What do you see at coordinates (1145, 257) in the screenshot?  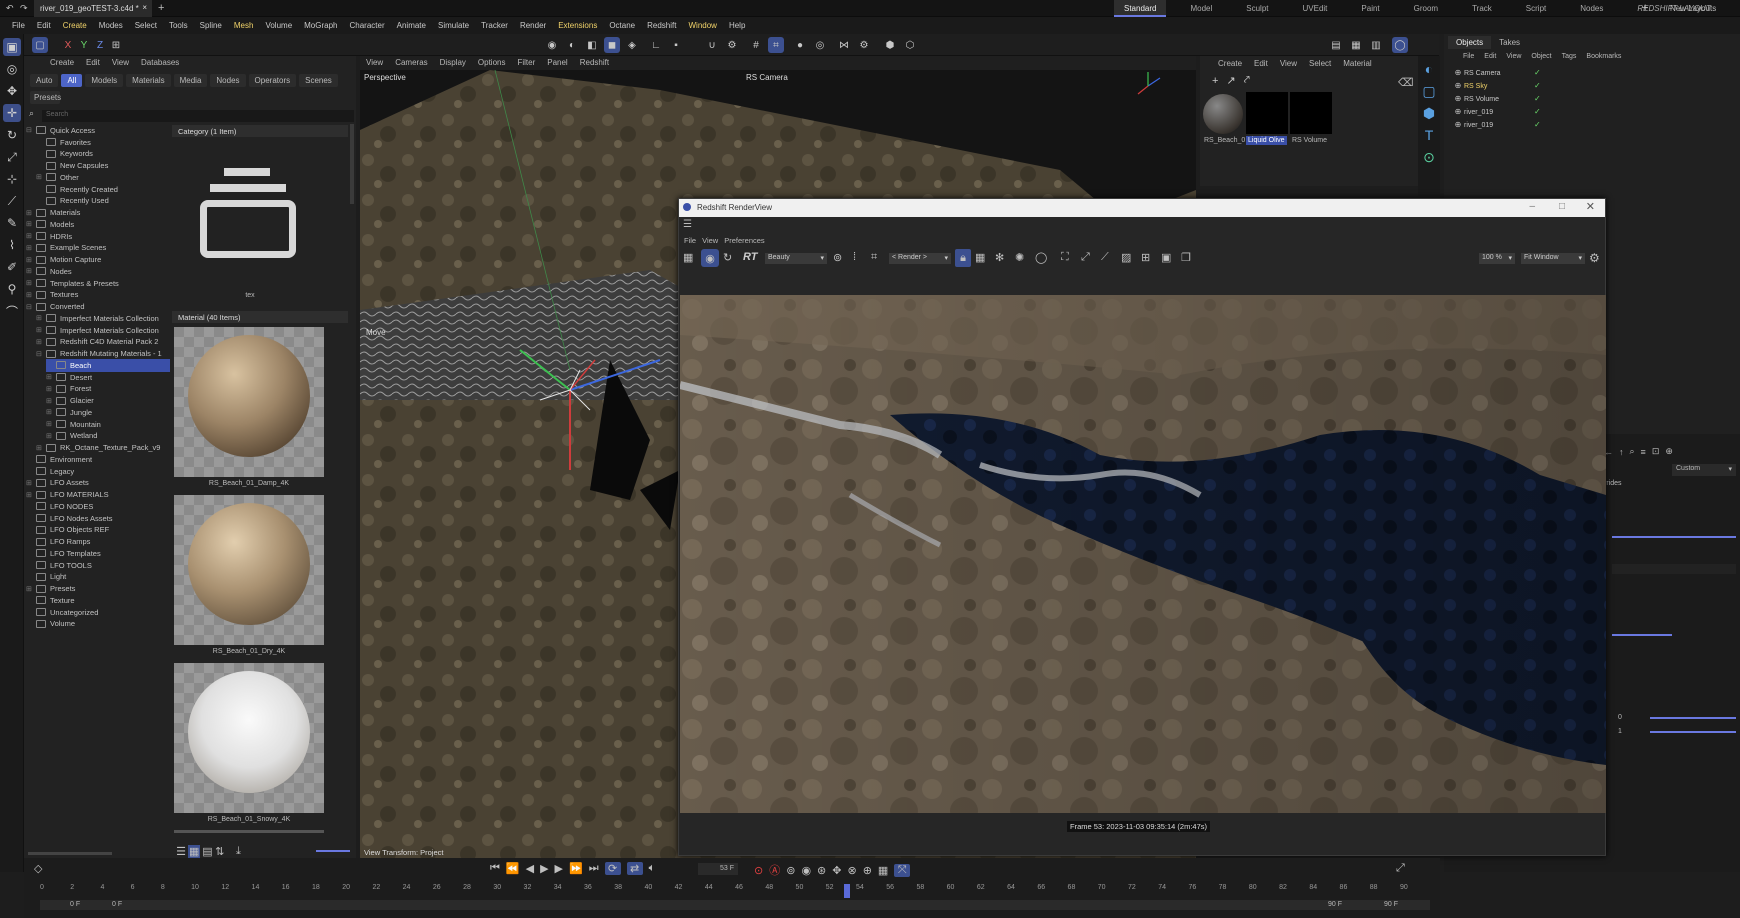 I see `add-snapshot-icon: ⊞` at bounding box center [1145, 257].